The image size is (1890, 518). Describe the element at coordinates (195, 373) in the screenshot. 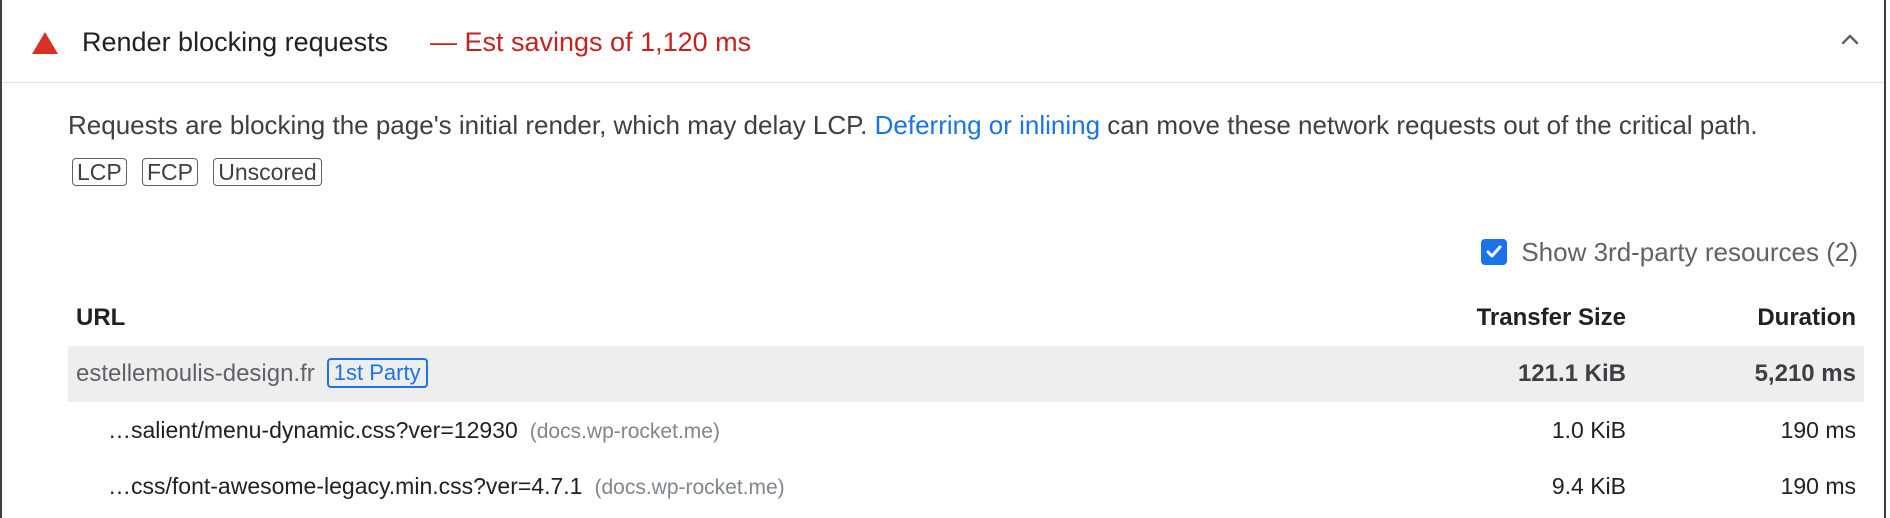

I see `group-url: estellemoulis-design.fr` at that location.